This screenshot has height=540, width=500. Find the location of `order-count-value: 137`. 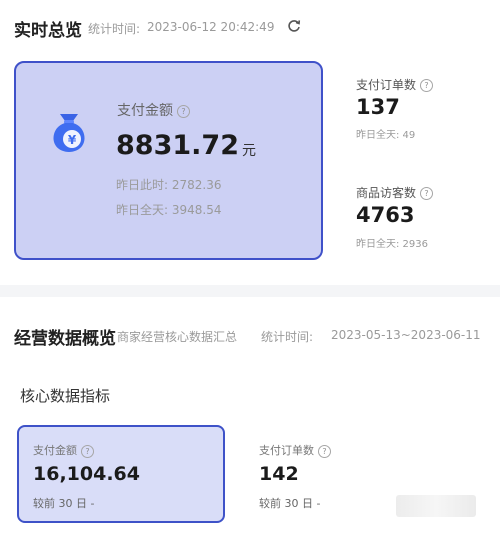

order-count-value: 137 is located at coordinates (378, 107).